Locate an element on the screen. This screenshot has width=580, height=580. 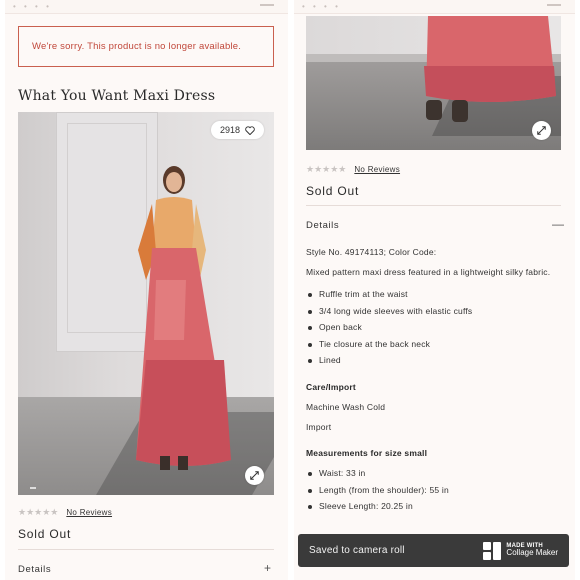
image-dot-indicator is located at coordinates (33, 488).